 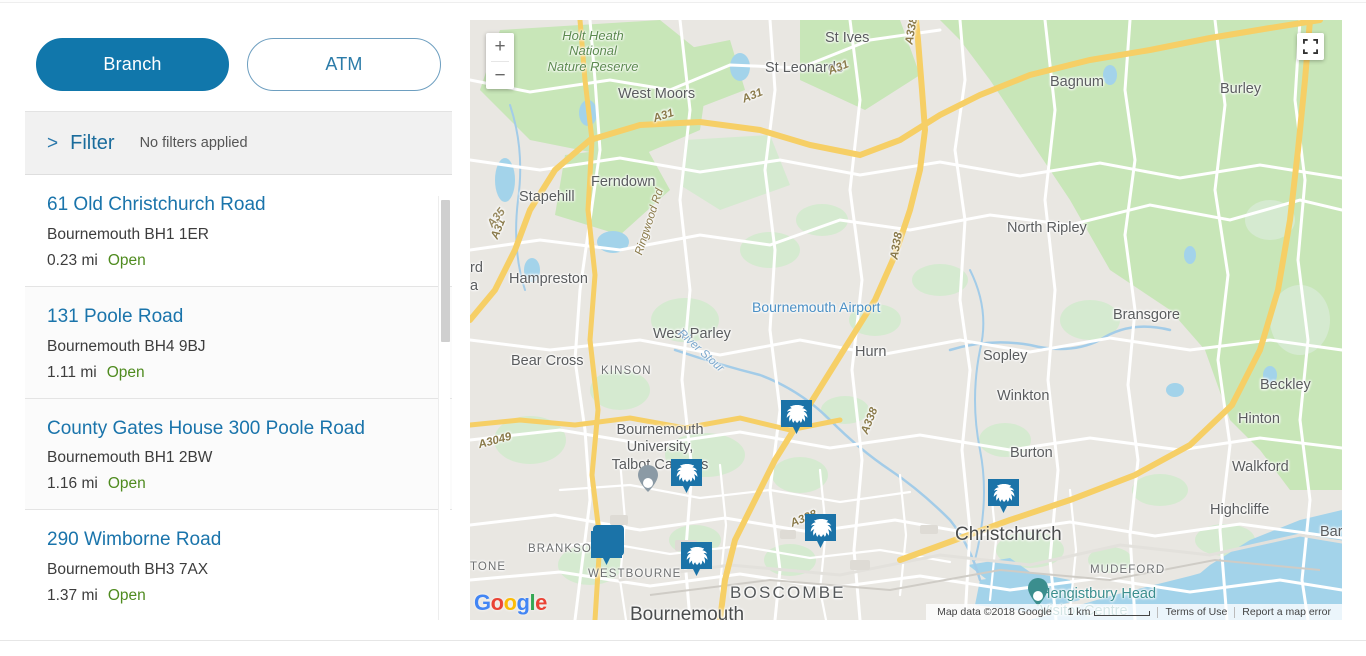 What do you see at coordinates (1286, 612) in the screenshot?
I see `report-map-error-link: Report a map error` at bounding box center [1286, 612].